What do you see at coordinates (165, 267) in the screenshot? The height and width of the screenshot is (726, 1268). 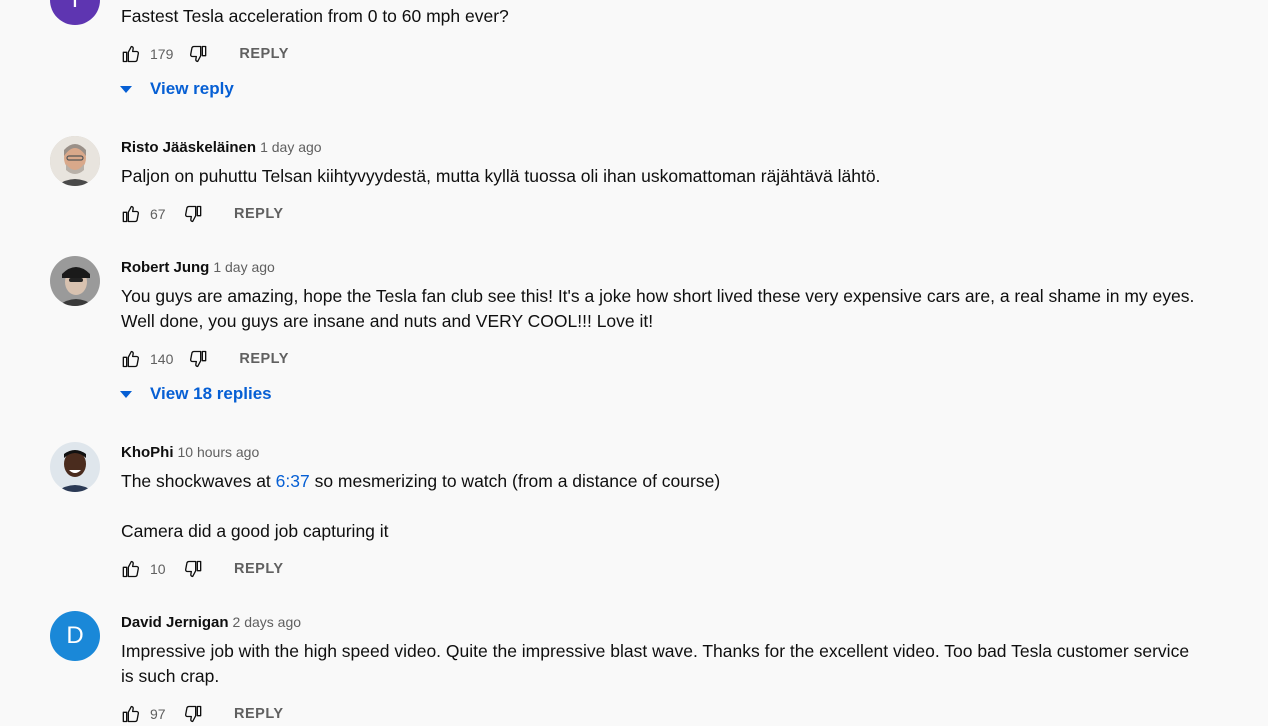 I see `author-name: Robert Jung` at bounding box center [165, 267].